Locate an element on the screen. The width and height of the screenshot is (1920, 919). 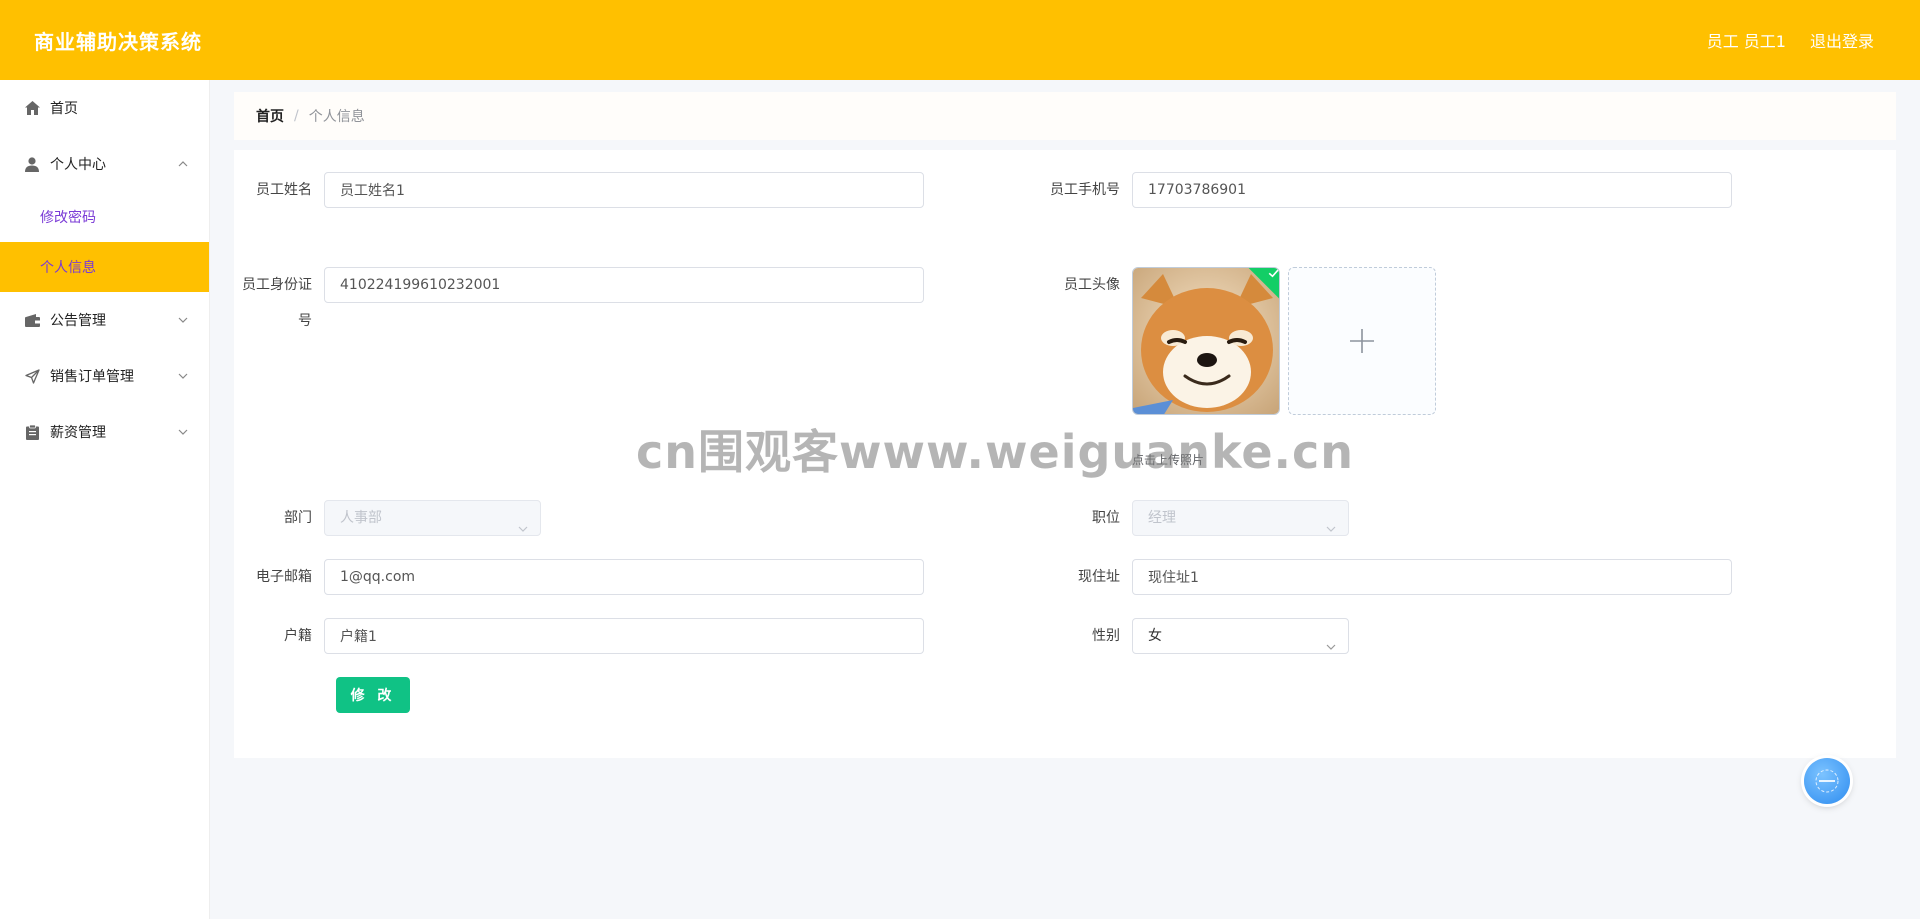
form-row-department: 部门 人事部 is located at coordinates (387, 518).